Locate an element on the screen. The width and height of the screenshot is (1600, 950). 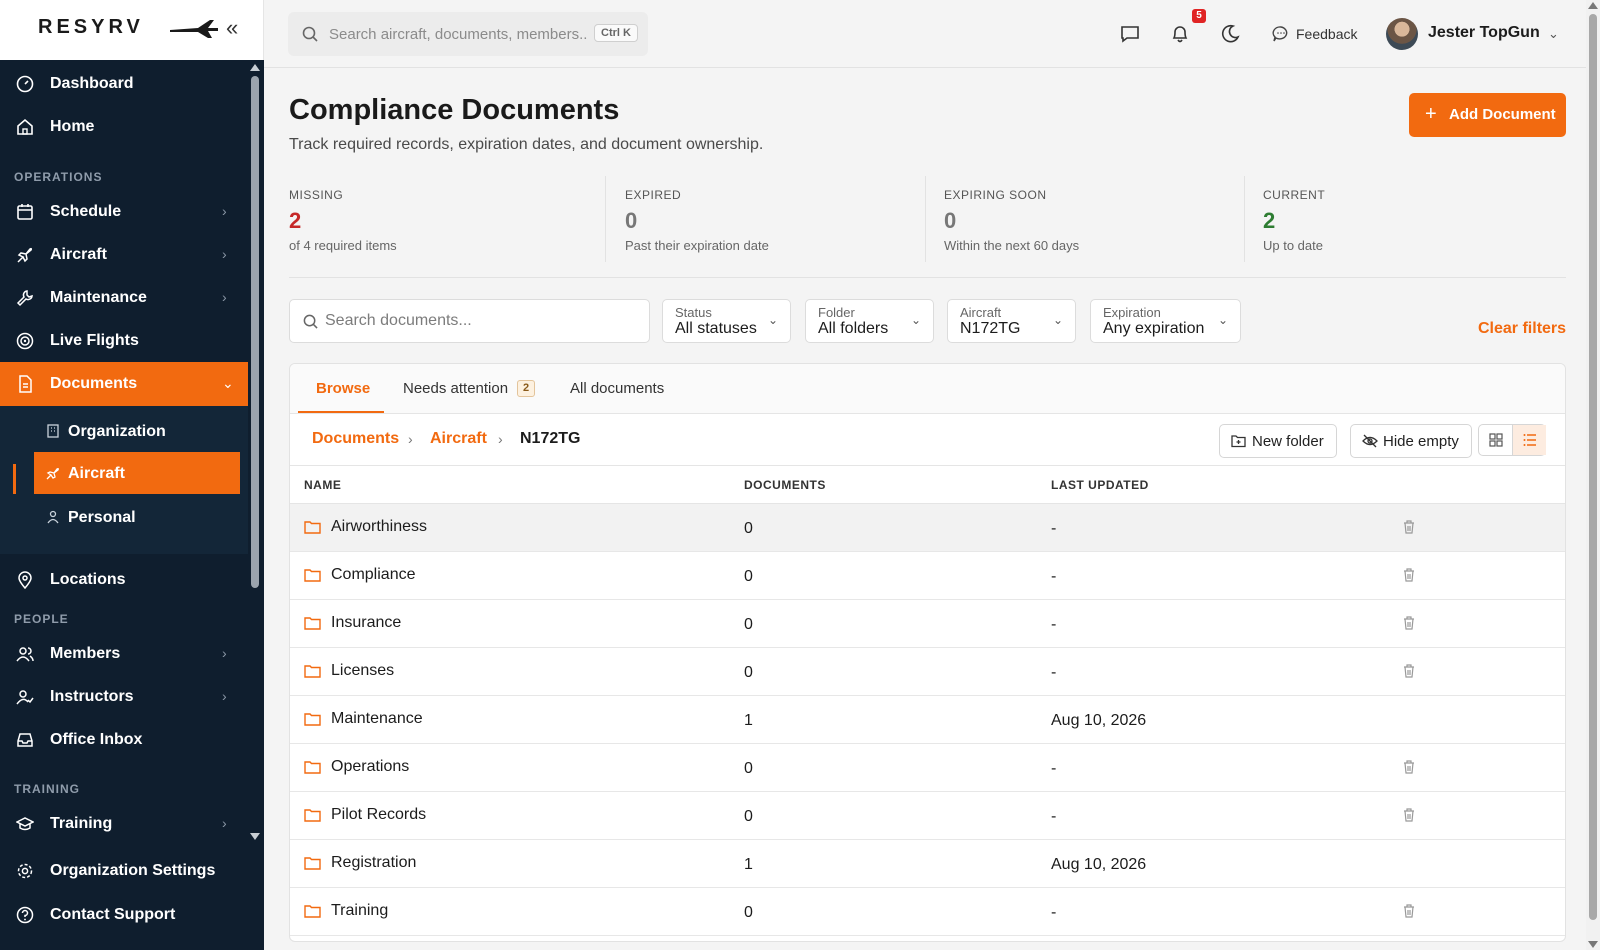
hide-empty-button: Hide empty is located at coordinates (1411, 441).